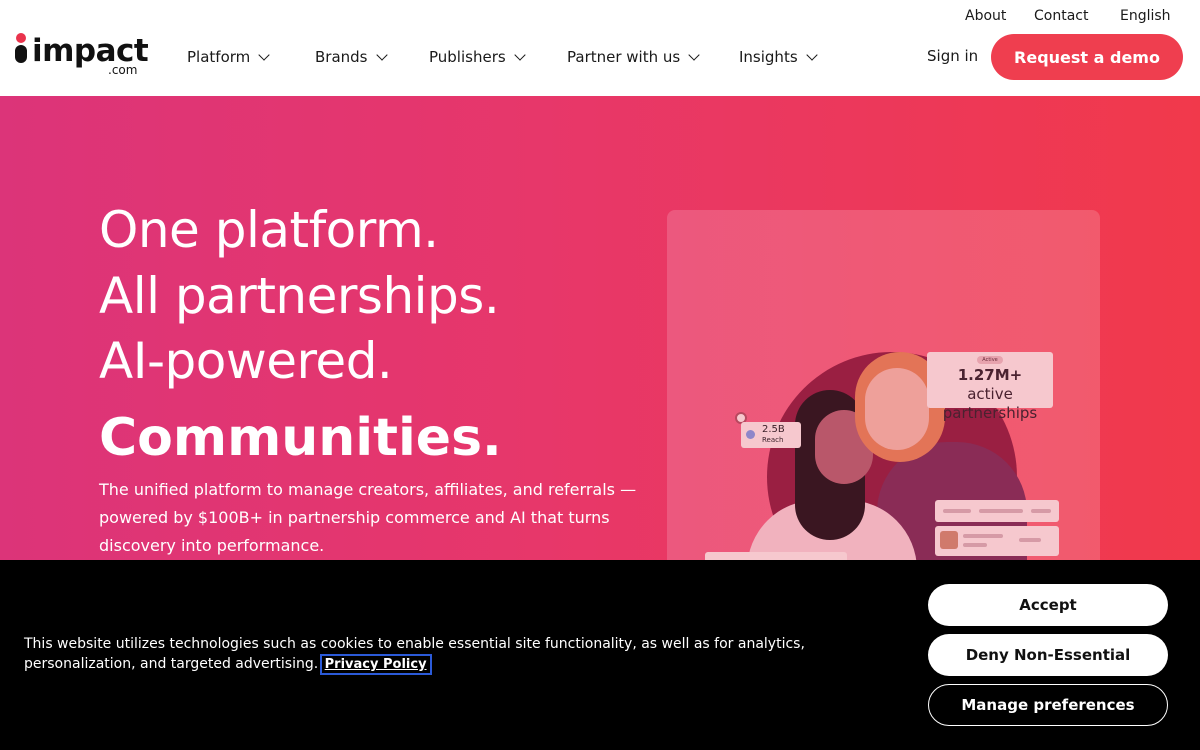 This screenshot has height=750, width=1200. I want to click on person-face, so click(897, 409).